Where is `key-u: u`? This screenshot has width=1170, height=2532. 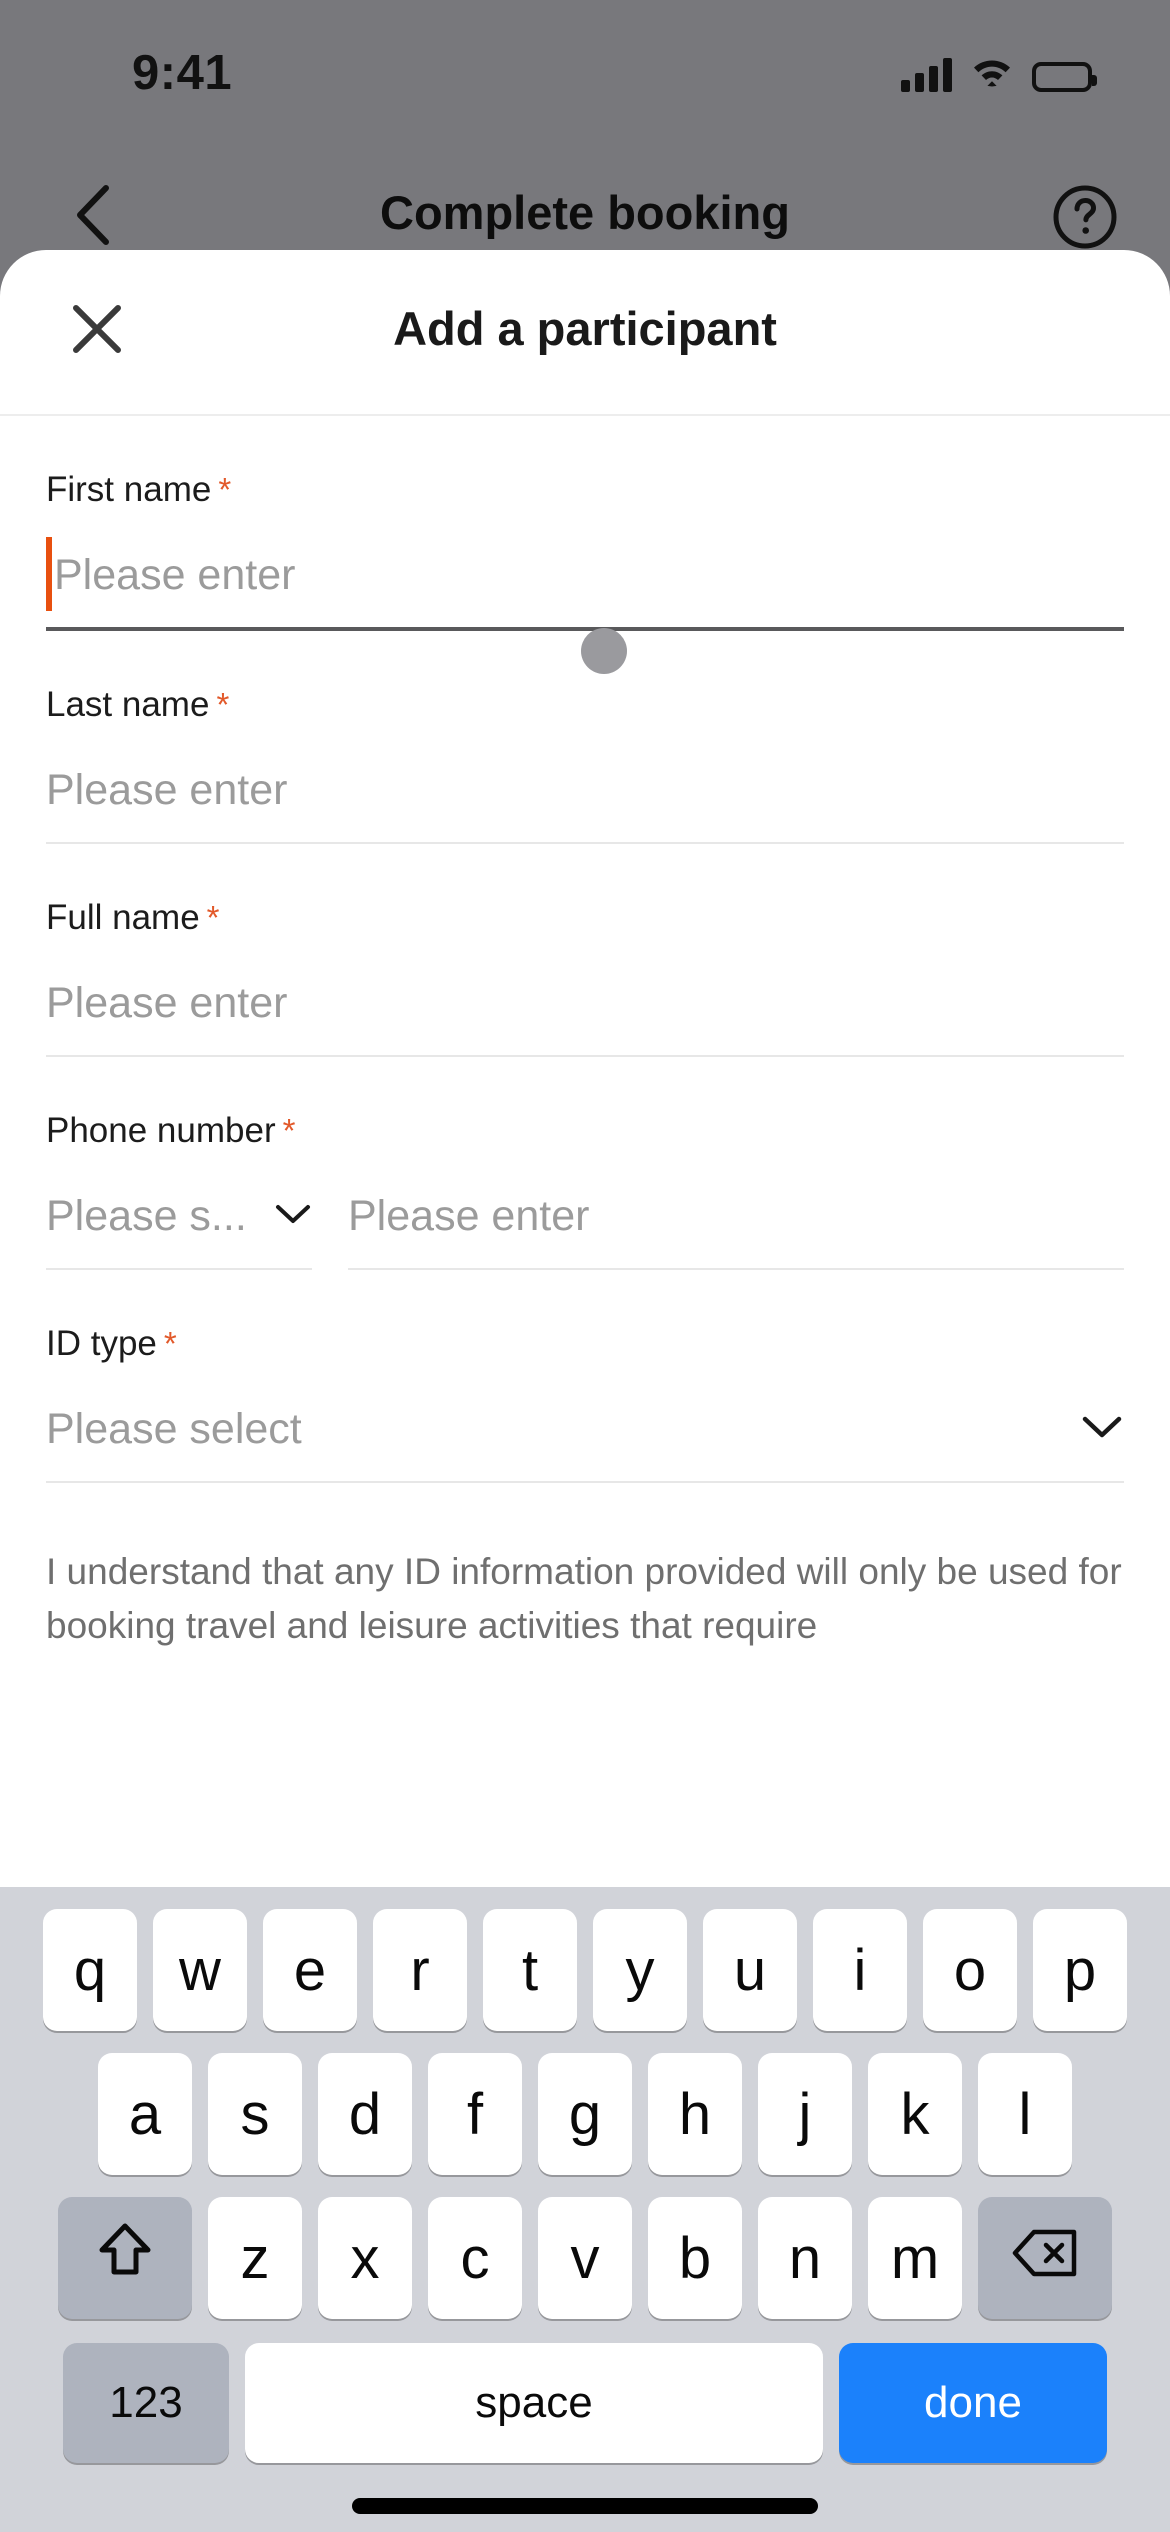
key-u: u is located at coordinates (750, 1970).